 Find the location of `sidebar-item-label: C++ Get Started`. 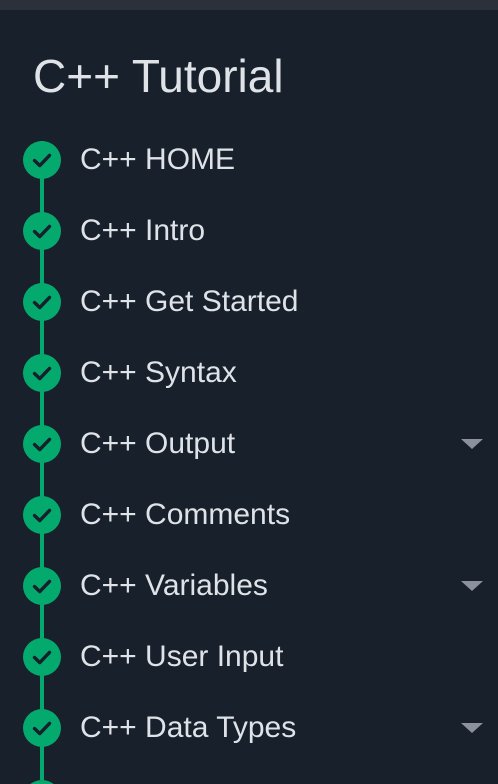

sidebar-item-label: C++ Get Started is located at coordinates (189, 301).